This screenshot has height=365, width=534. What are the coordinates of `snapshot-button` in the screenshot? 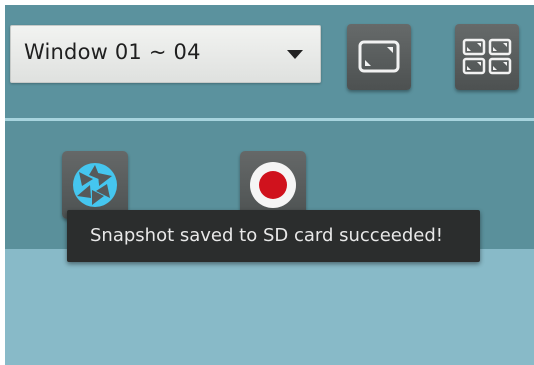 It's located at (95, 185).